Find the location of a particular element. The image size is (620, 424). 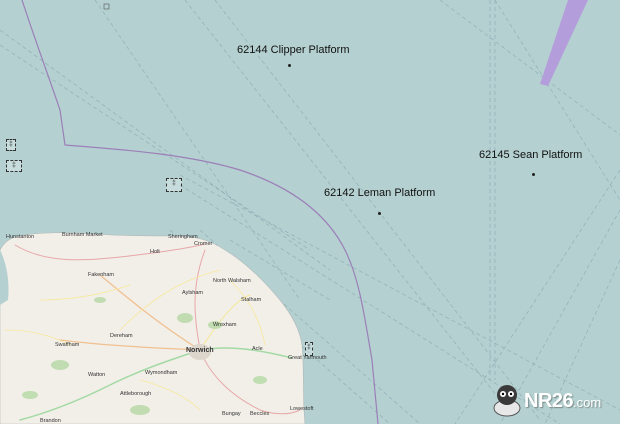

town-label: Wymondham is located at coordinates (161, 373).